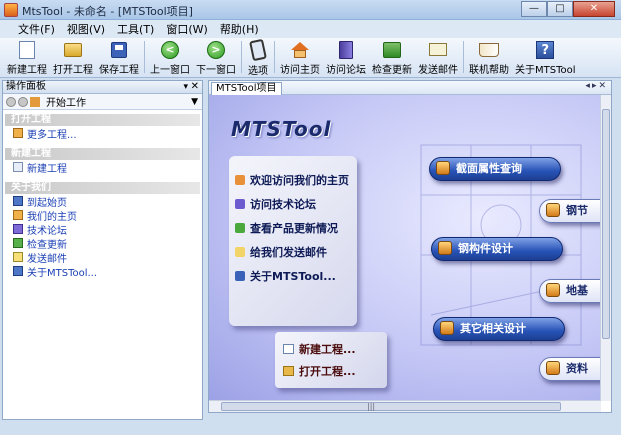  What do you see at coordinates (216, 57) in the screenshot?
I see `next-window-button: > 下一窗口` at bounding box center [216, 57].